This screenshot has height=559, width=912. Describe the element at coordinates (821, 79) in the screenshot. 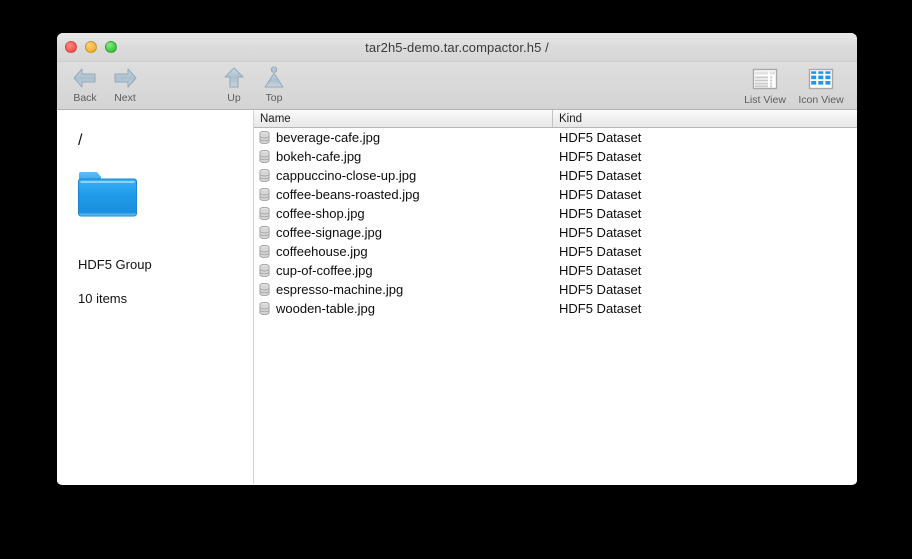

I see `icon-view-icon` at that location.